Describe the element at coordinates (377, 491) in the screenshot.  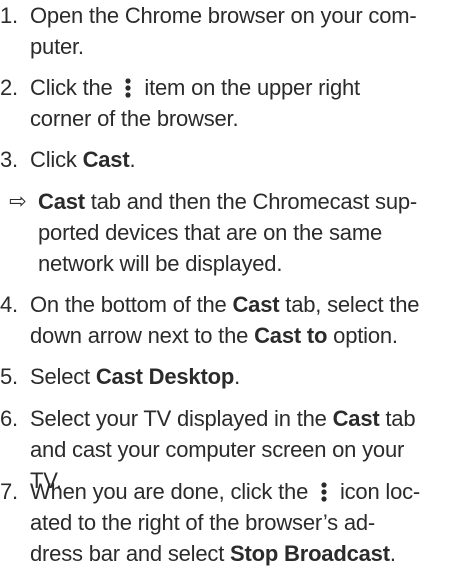
I see `step-text: icon loc-` at that location.